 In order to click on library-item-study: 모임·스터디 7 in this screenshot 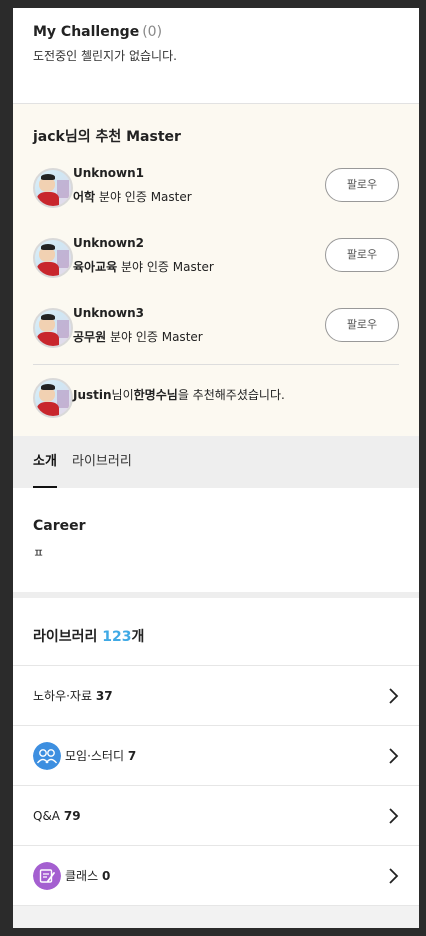, I will do `click(216, 756)`.